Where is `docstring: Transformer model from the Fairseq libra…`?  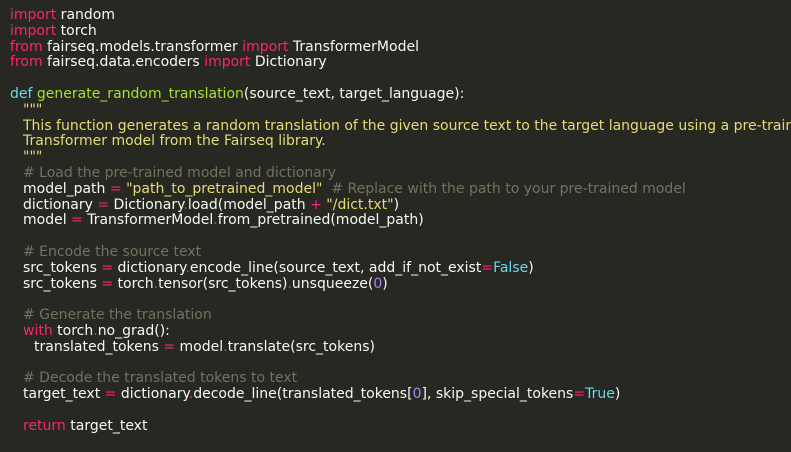 docstring: Transformer model from the Fairseq libra… is located at coordinates (174, 142).